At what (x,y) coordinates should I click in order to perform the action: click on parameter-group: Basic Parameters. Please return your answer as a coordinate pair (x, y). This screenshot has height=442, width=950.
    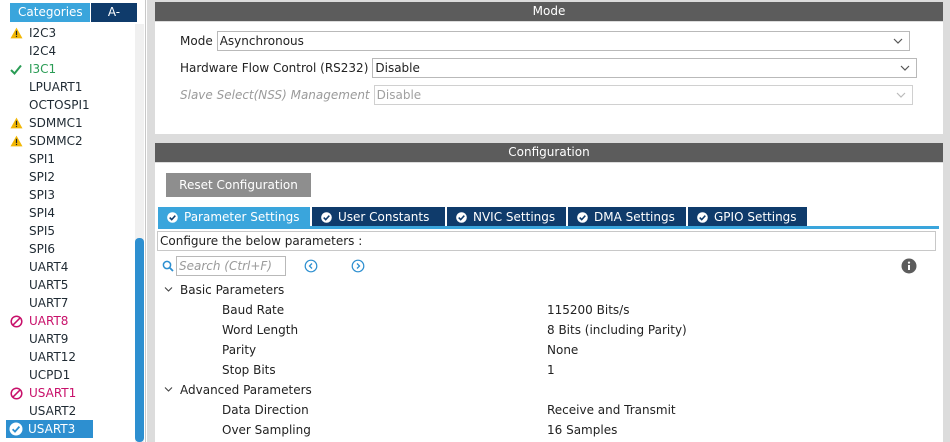
    Looking at the image, I should click on (549, 290).